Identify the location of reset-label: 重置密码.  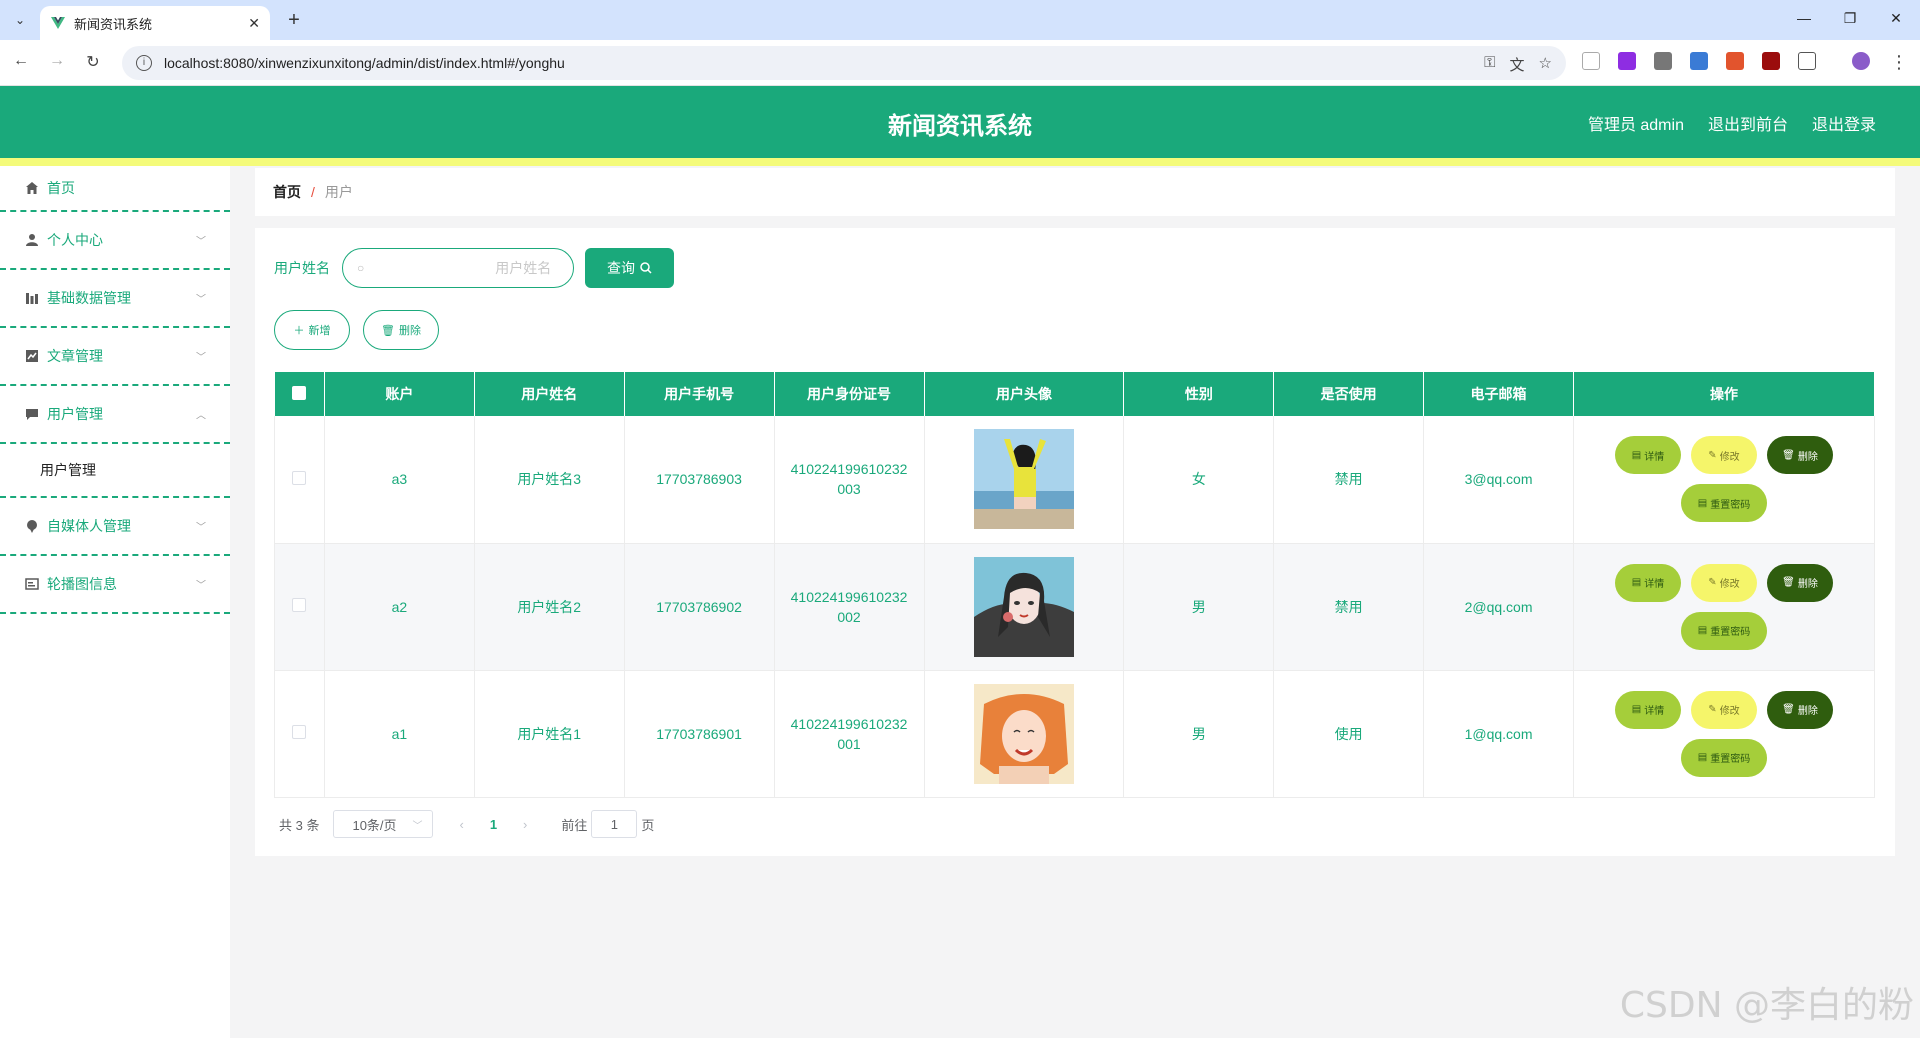
(1730, 759).